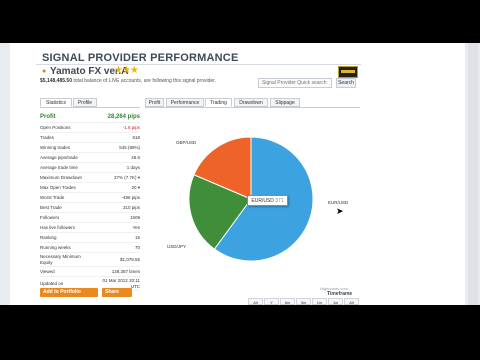 Image resolution: width=480 pixels, height=360 pixels. What do you see at coordinates (348, 72) in the screenshot?
I see `provider-logo` at bounding box center [348, 72].